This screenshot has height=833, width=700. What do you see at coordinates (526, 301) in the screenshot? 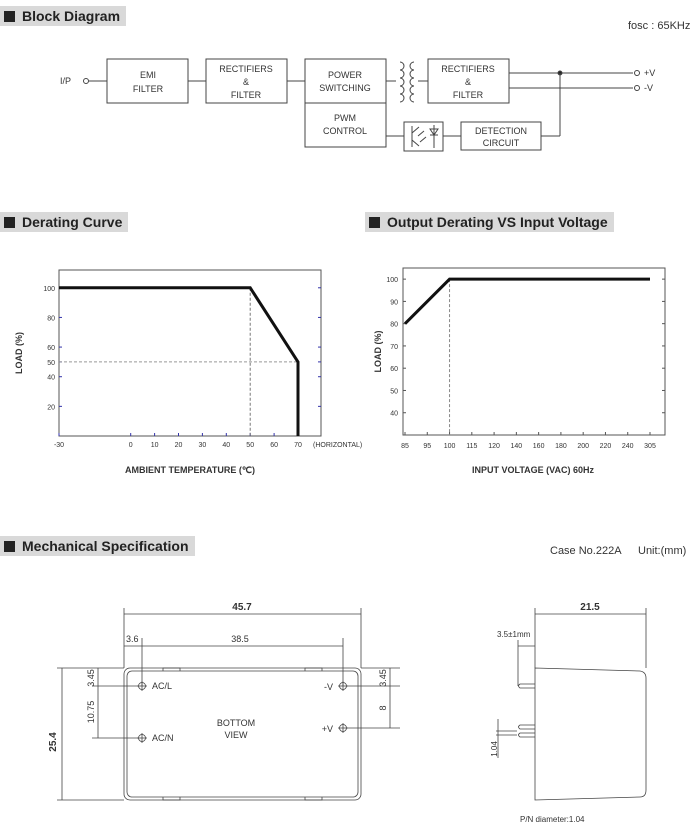
I see `series-line-load` at bounding box center [526, 301].